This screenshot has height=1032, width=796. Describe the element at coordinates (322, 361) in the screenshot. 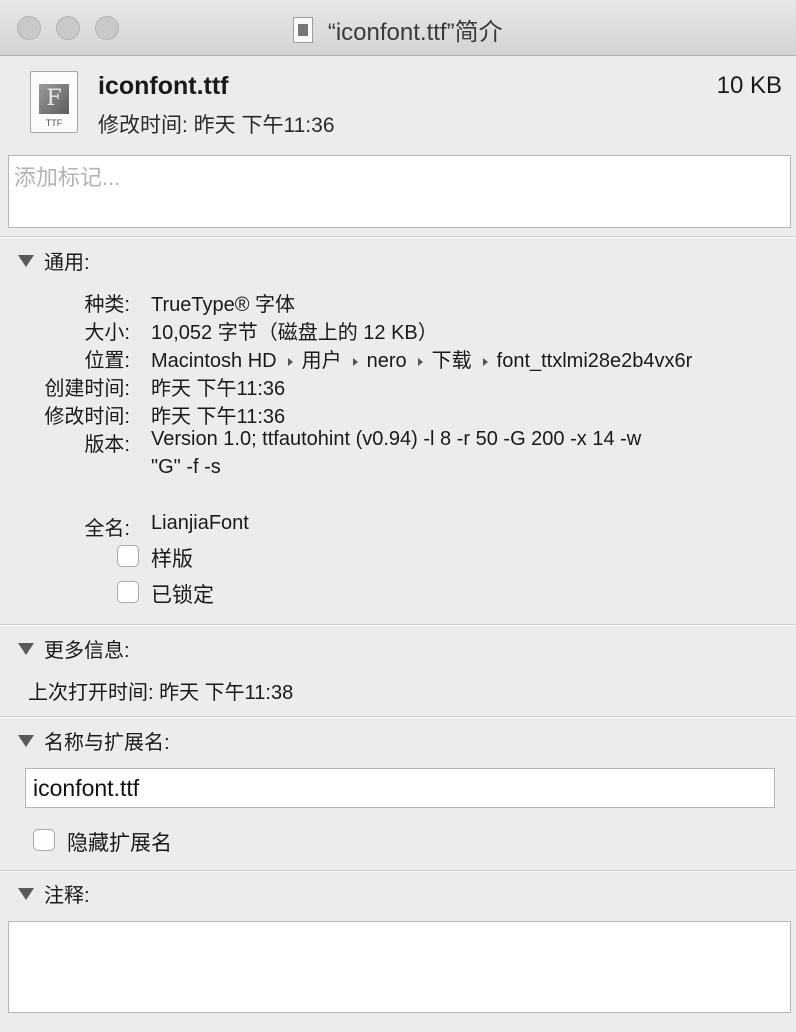

I see `path-item: 用户` at that location.